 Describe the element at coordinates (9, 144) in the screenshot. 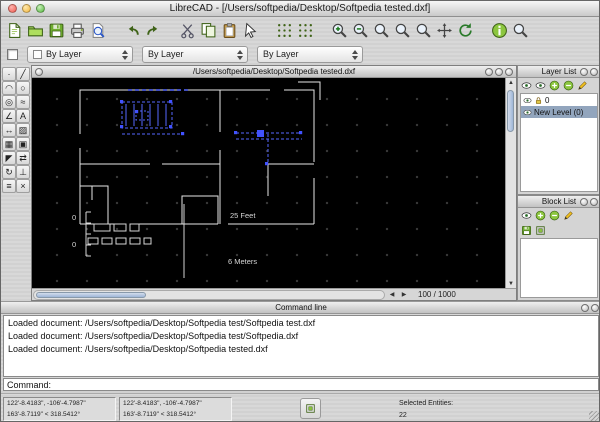

I see `image-tool-button: ▦` at that location.